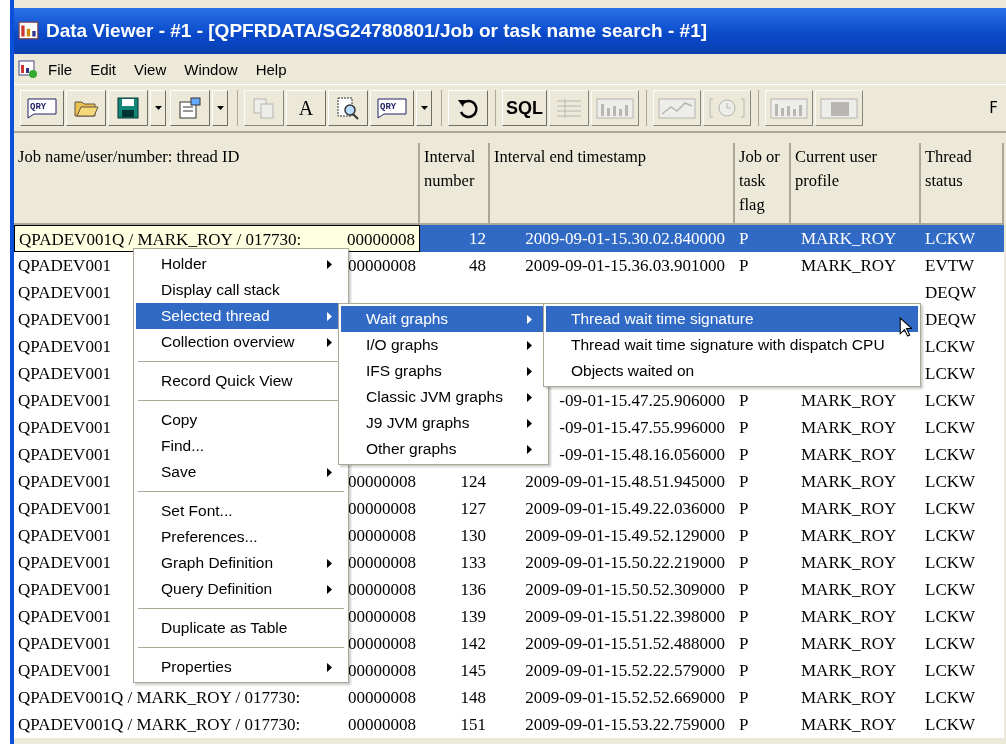 The height and width of the screenshot is (744, 1006). Describe the element at coordinates (962, 184) in the screenshot. I see `column-header: Thread status` at that location.